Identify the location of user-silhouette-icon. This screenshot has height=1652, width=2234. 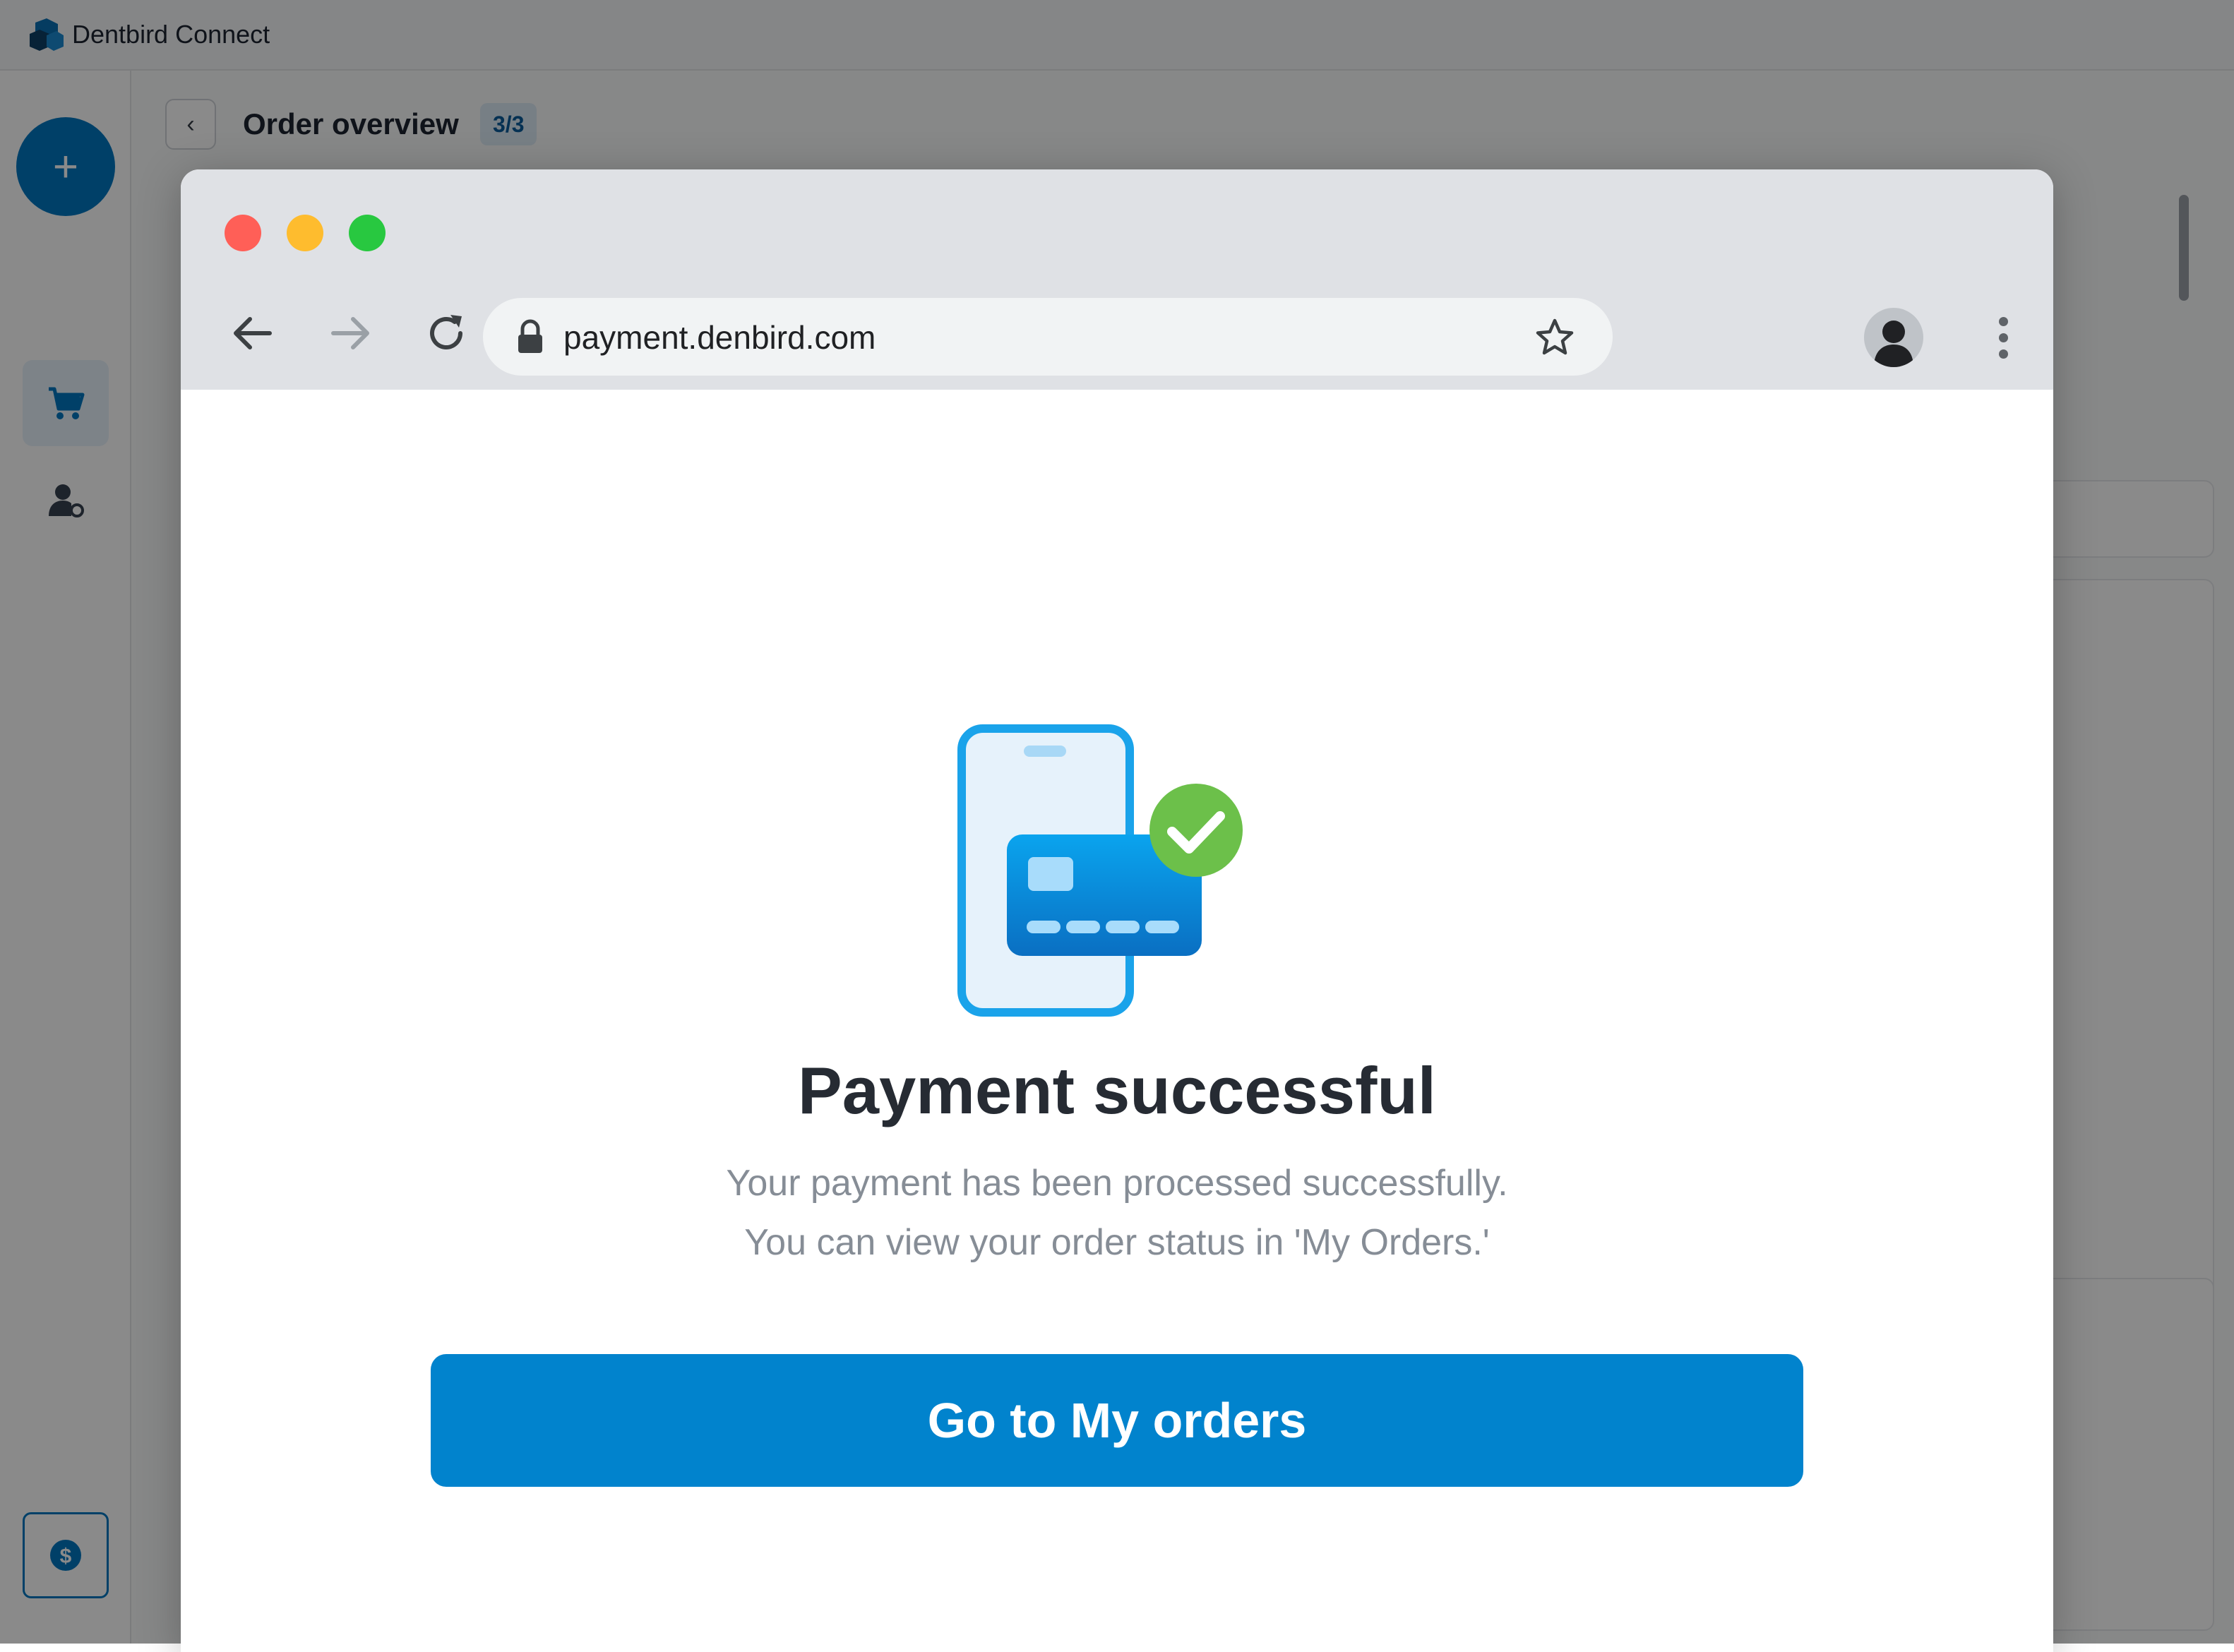
(1893, 344).